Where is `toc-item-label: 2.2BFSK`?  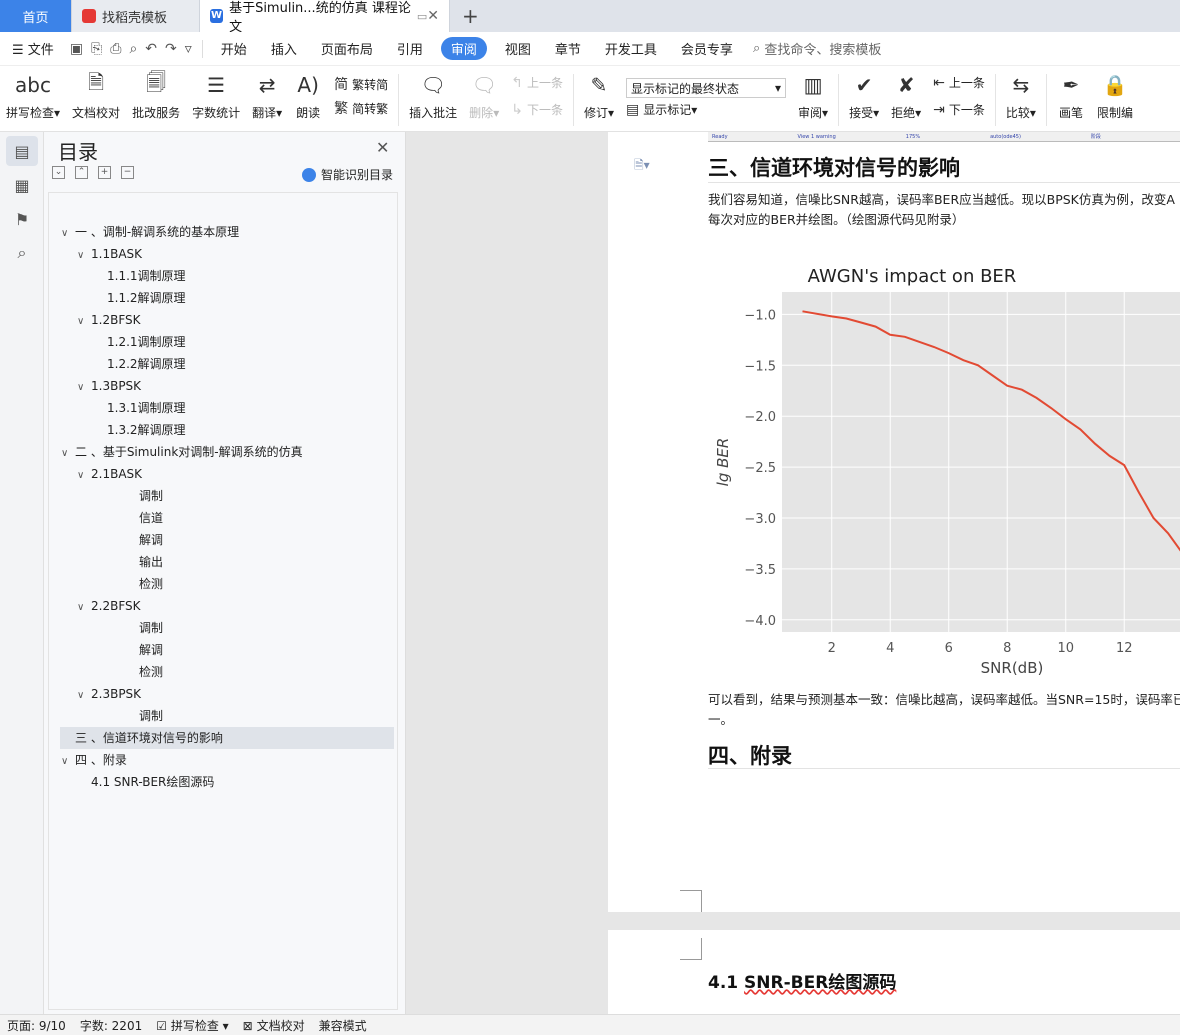
toc-item-label: 2.2BFSK is located at coordinates (116, 606).